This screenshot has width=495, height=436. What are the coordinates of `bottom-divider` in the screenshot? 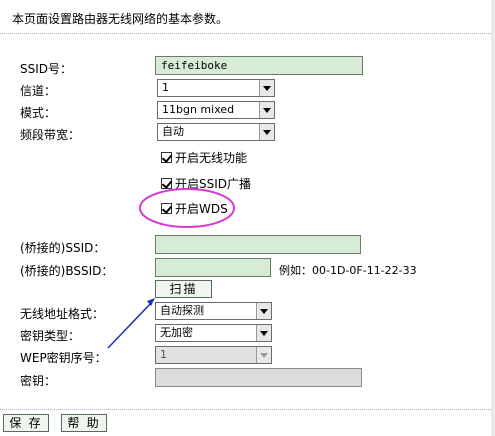 It's located at (247, 409).